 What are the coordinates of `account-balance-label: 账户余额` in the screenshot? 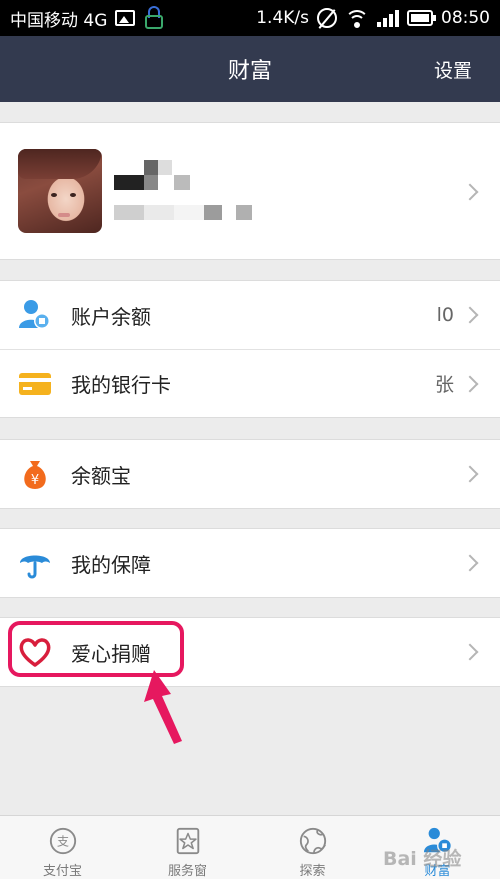 It's located at (111, 316).